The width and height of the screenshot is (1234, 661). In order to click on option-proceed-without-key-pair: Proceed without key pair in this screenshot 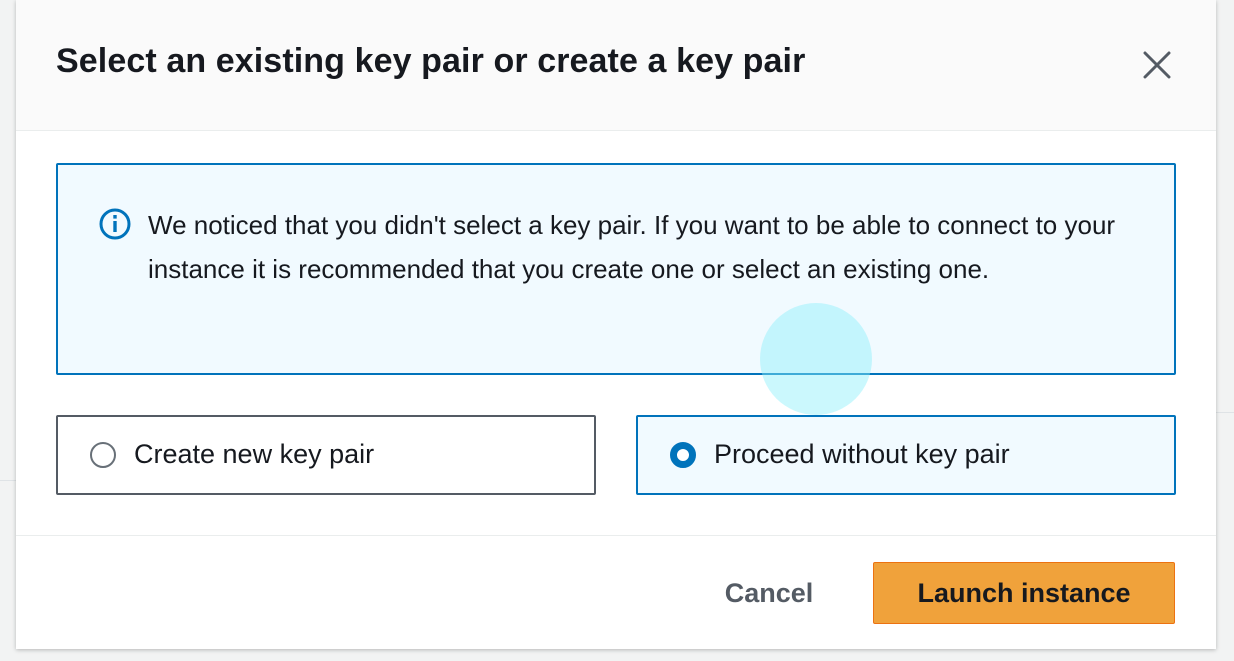, I will do `click(906, 455)`.